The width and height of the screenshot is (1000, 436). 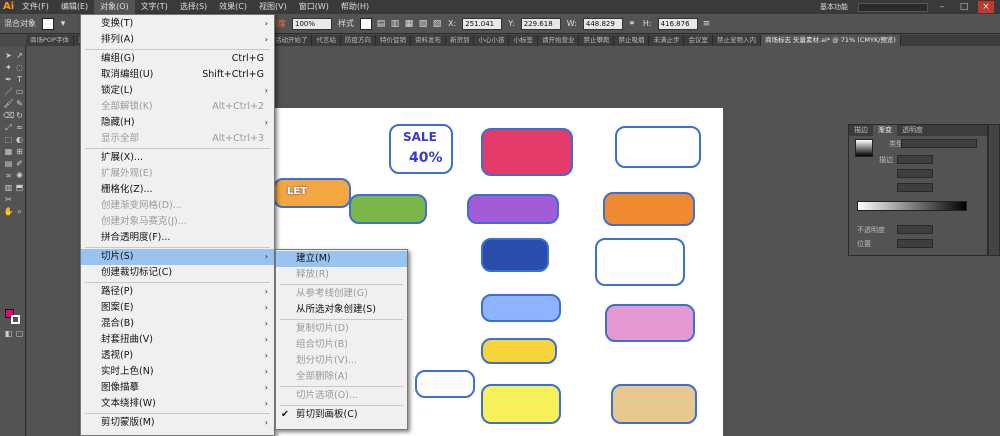 What do you see at coordinates (341, 294) in the screenshot?
I see `slice-menu-item: 从参考线创建(G)` at bounding box center [341, 294].